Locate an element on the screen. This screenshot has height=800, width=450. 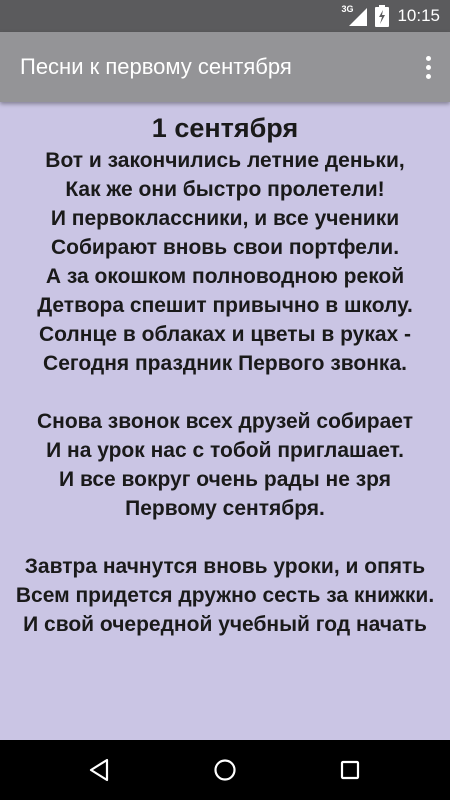
lyric-line: Сегодня праздник Первого звонка. is located at coordinates (225, 363).